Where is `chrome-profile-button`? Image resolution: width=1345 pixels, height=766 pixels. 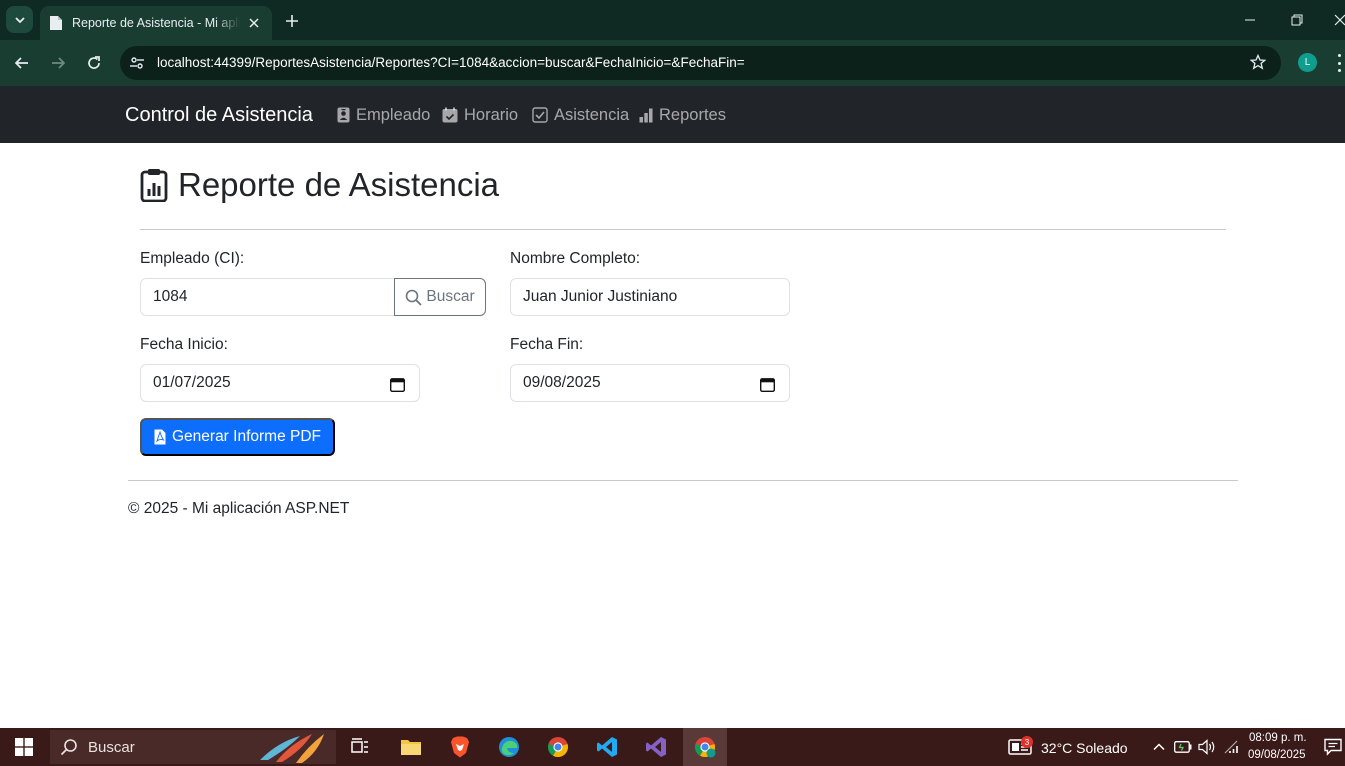 chrome-profile-button is located at coordinates (705, 747).